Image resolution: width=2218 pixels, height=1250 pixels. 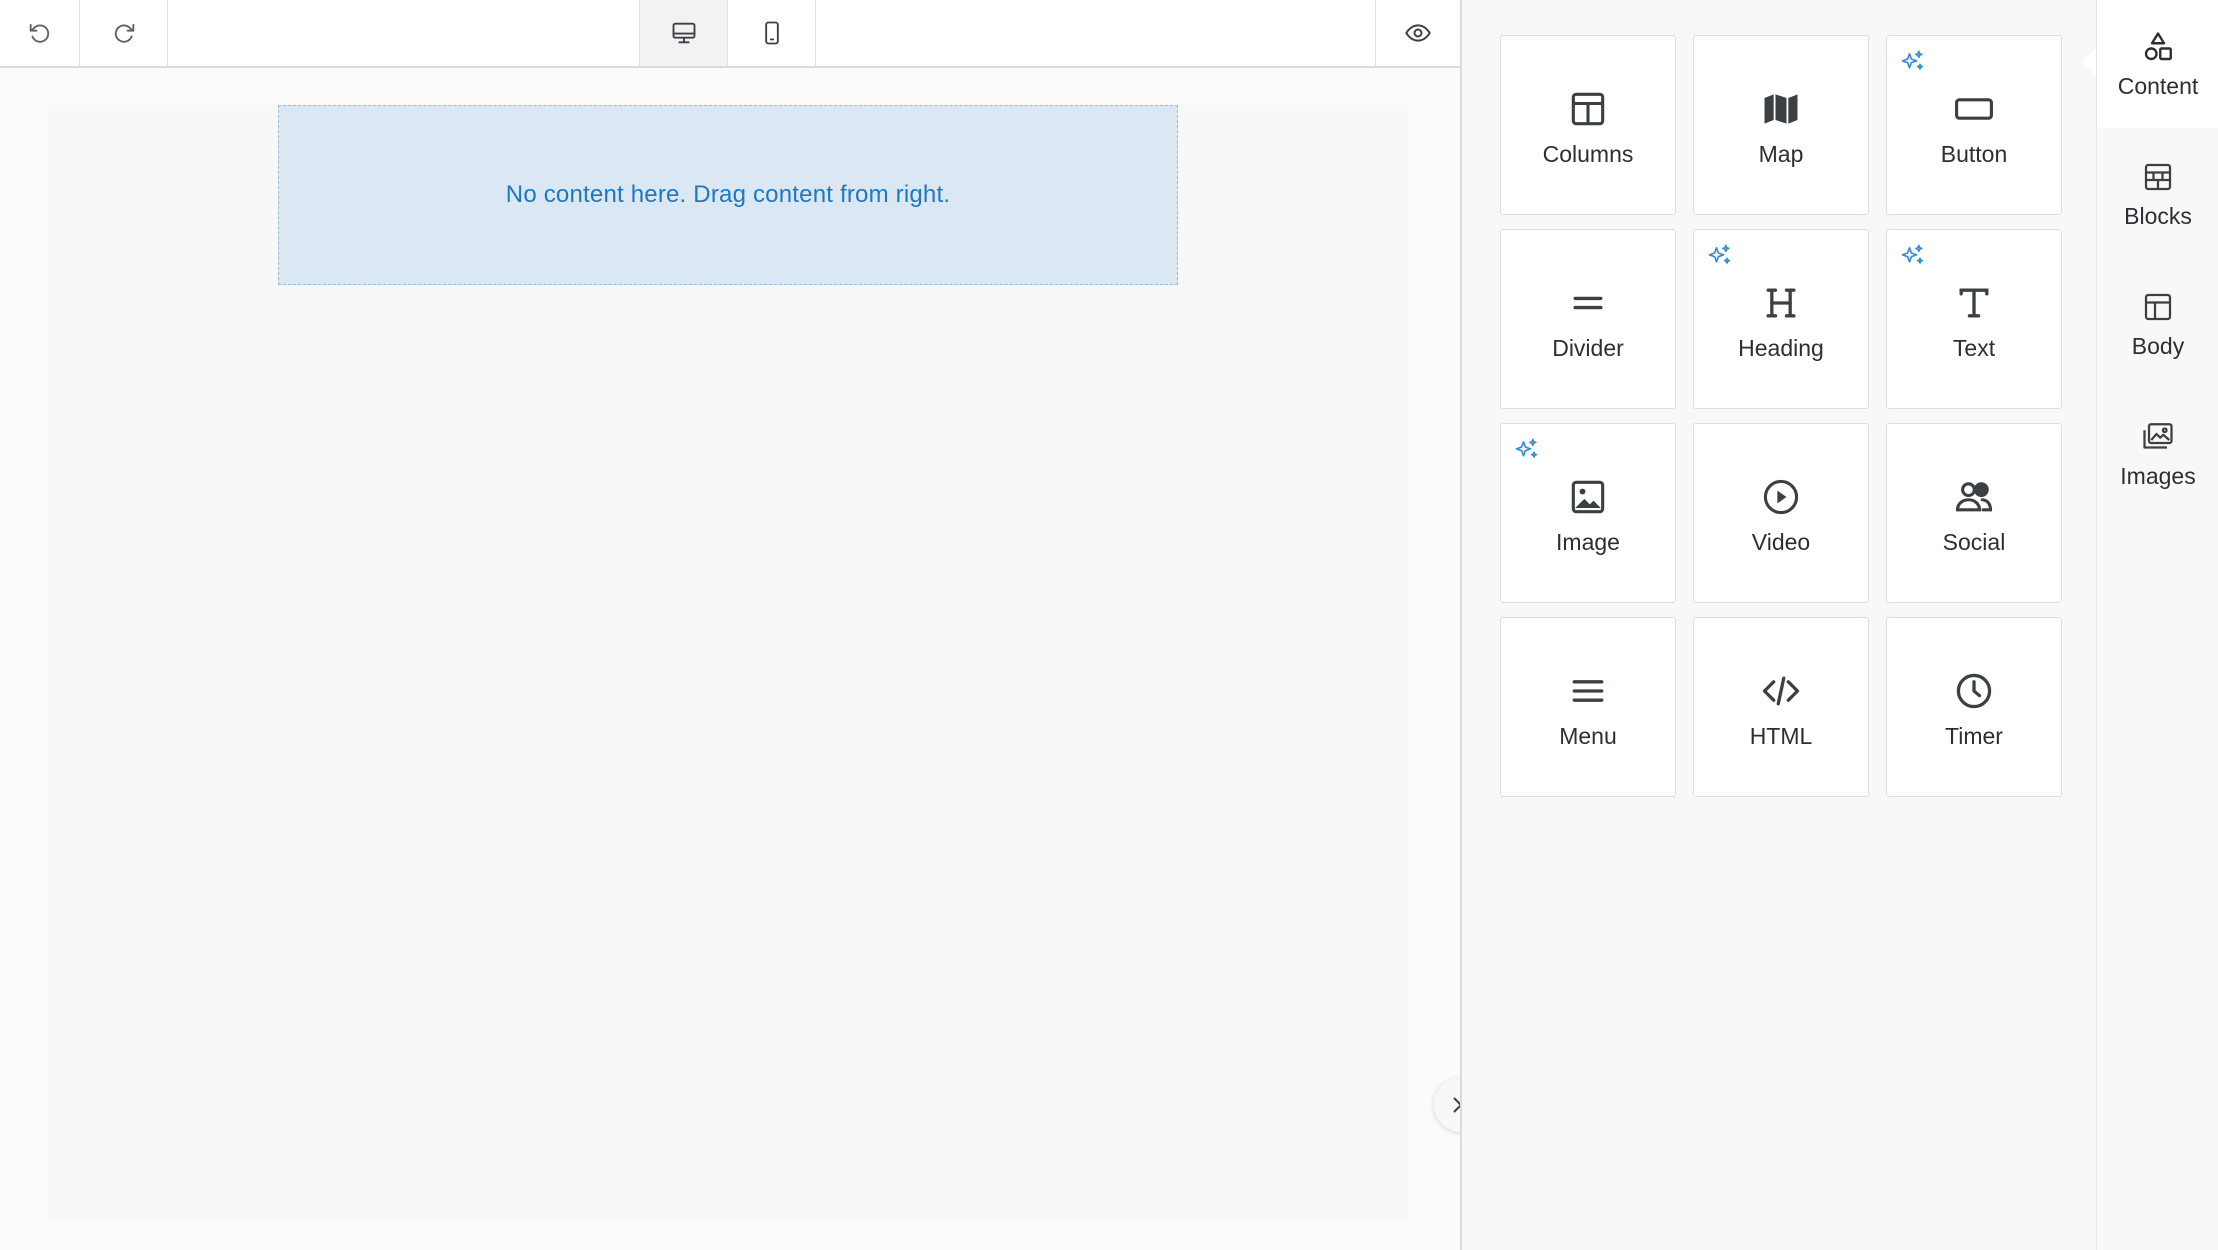 I want to click on tool-label: Columns, so click(x=1588, y=153).